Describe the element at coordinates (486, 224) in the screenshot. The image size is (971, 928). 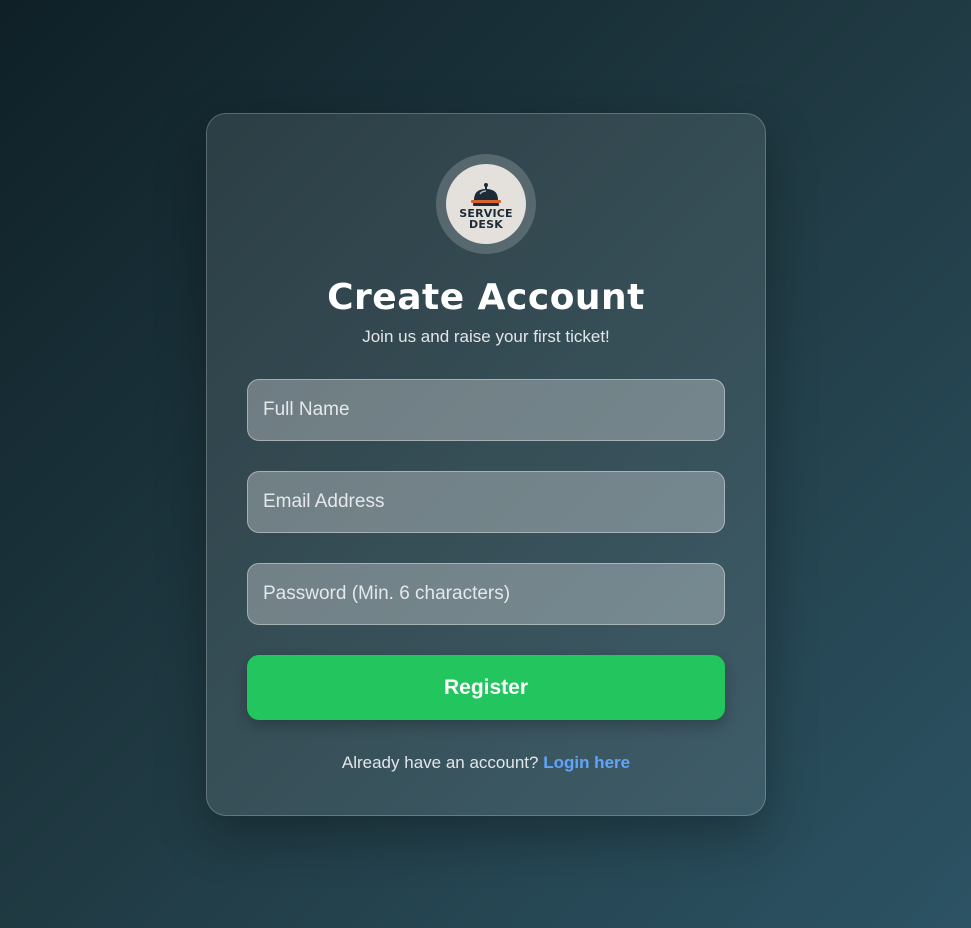
I see `logo-text-desk: DESK` at that location.